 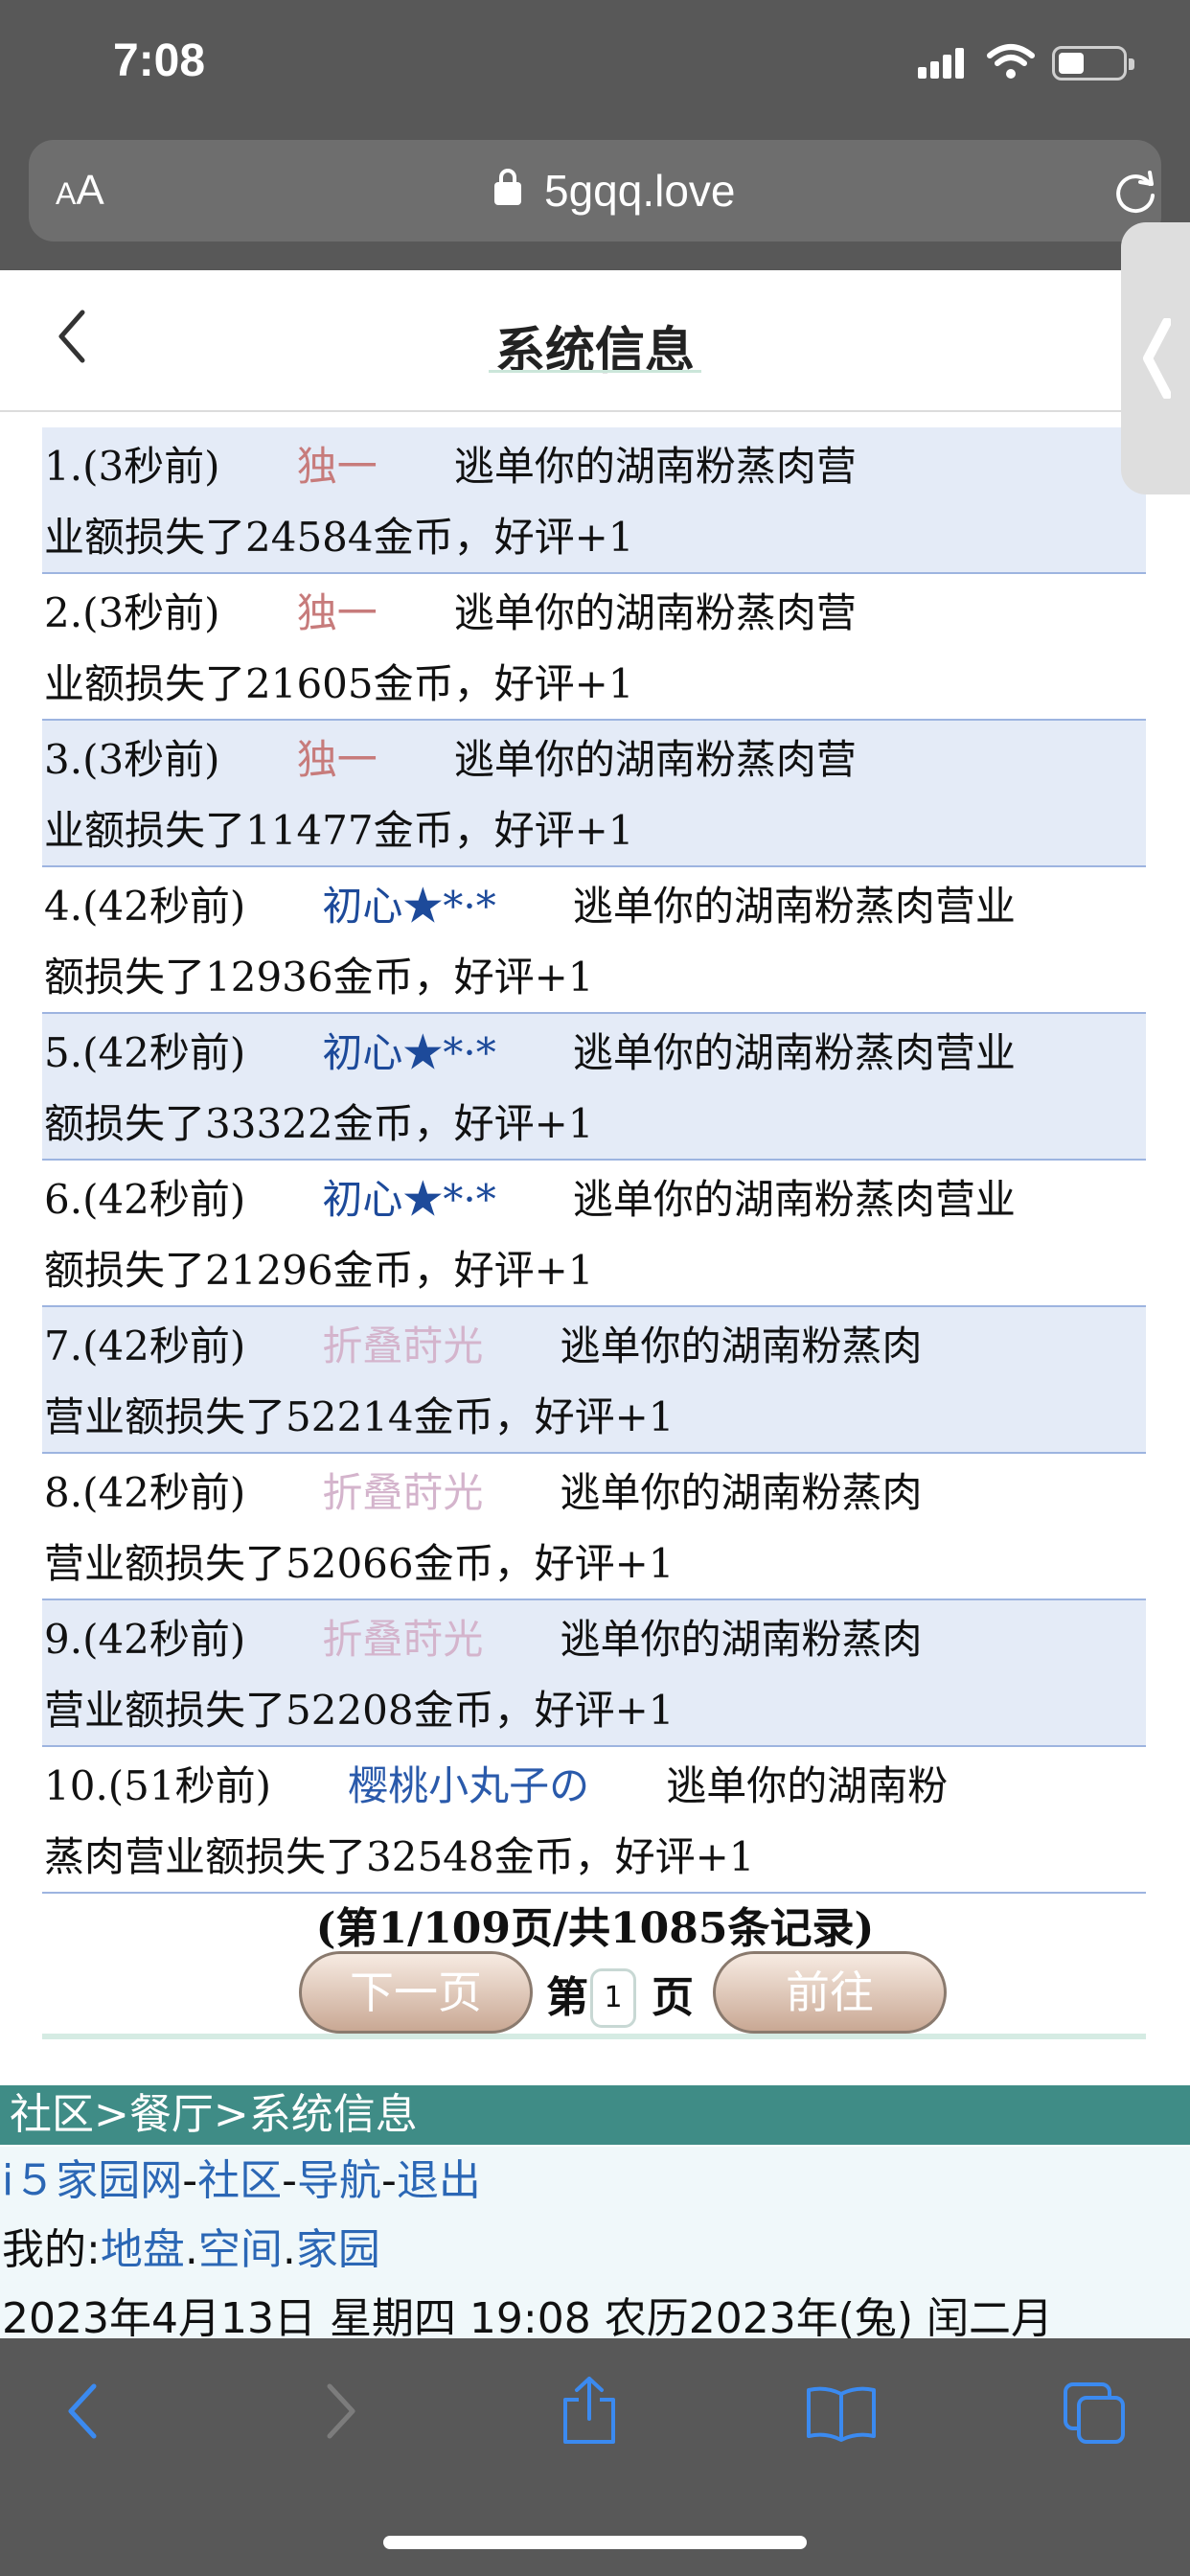 What do you see at coordinates (338, 2249) in the screenshot?
I see `family-home-link: 家园` at bounding box center [338, 2249].